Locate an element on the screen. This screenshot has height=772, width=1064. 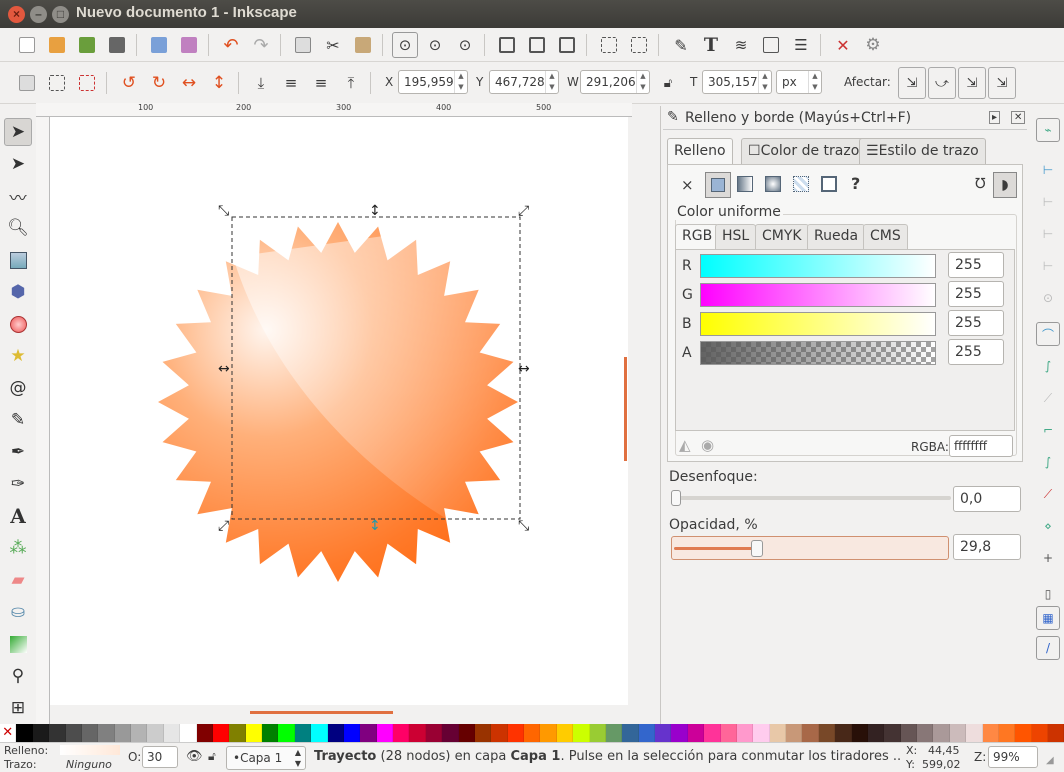
spray-tool-icon: ⁂ is located at coordinates (18, 548).